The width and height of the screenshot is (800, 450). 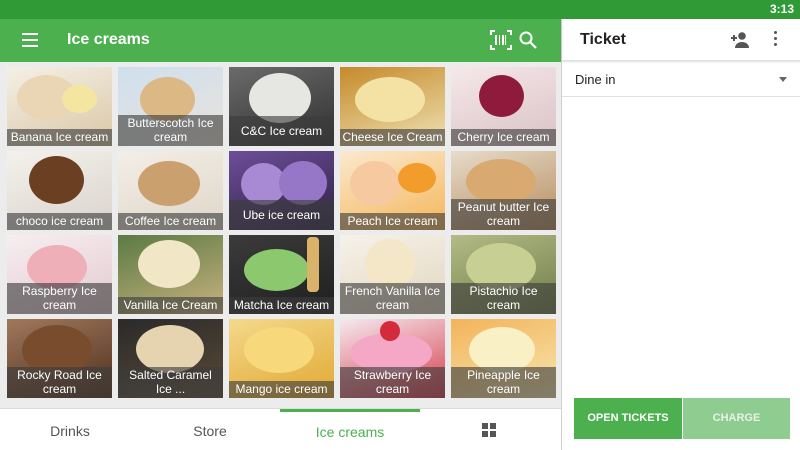 I want to click on product-label: Rocky Road Ice cream, so click(x=59, y=382).